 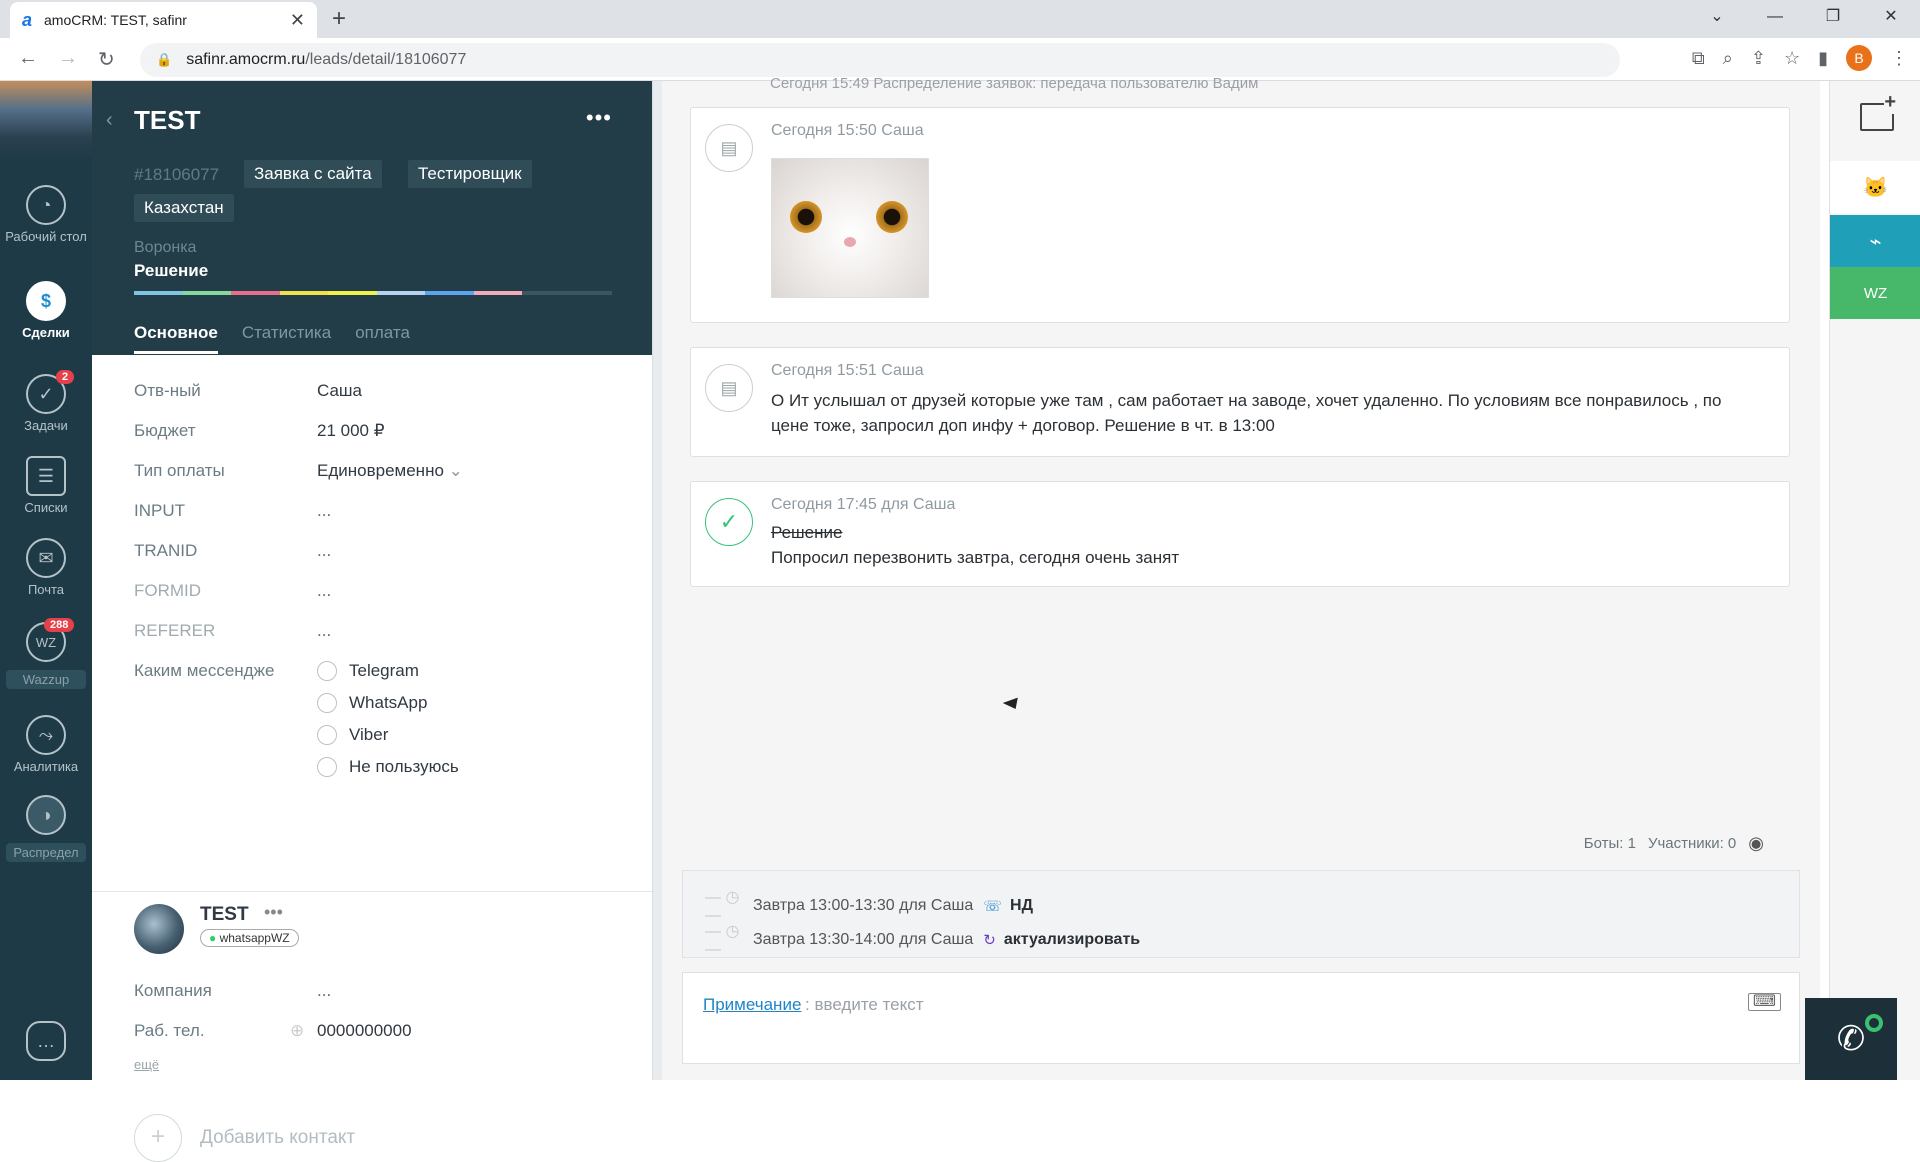 What do you see at coordinates (109, 120) in the screenshot?
I see `back-chevron-icon: ‹` at bounding box center [109, 120].